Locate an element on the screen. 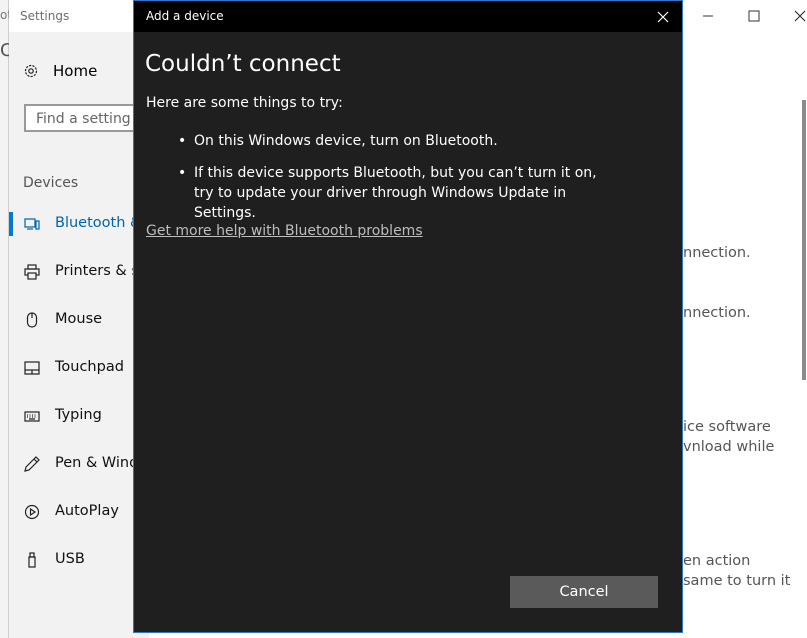 This screenshot has width=807, height=638. sidebar-item-autoplay: AutoPlay is located at coordinates (79, 512).